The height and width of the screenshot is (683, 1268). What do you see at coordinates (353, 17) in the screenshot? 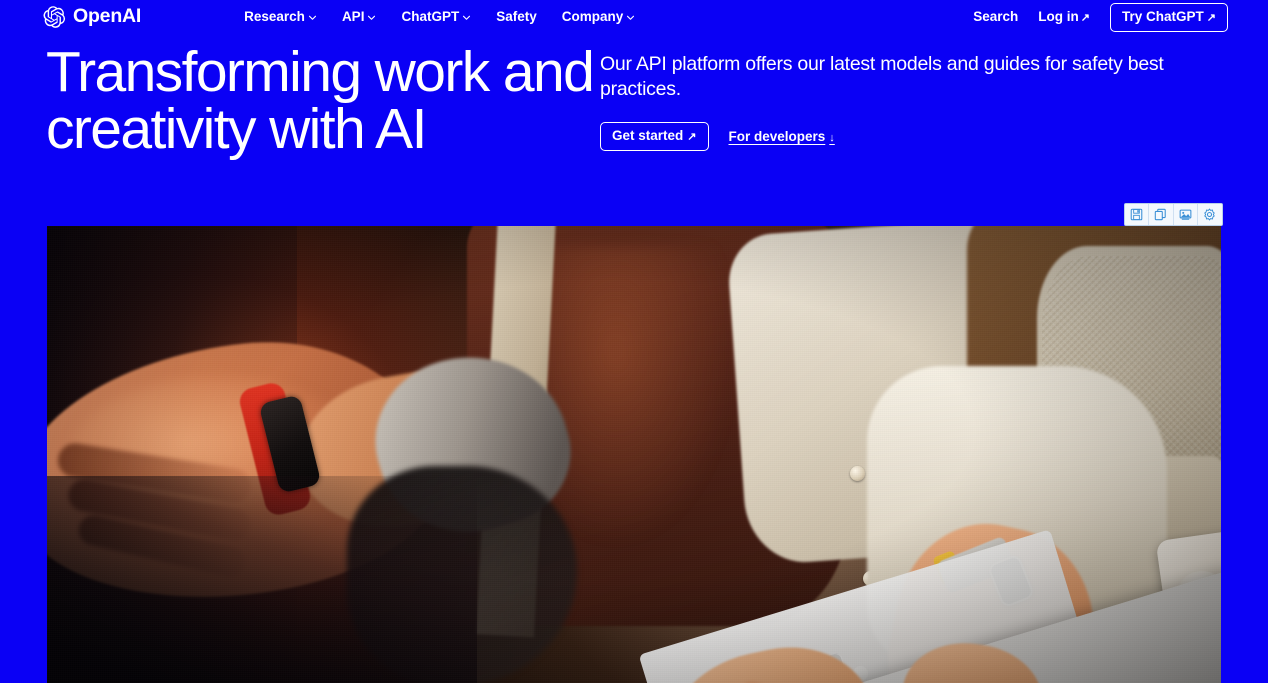
I see `nav-item-label: API` at bounding box center [353, 17].